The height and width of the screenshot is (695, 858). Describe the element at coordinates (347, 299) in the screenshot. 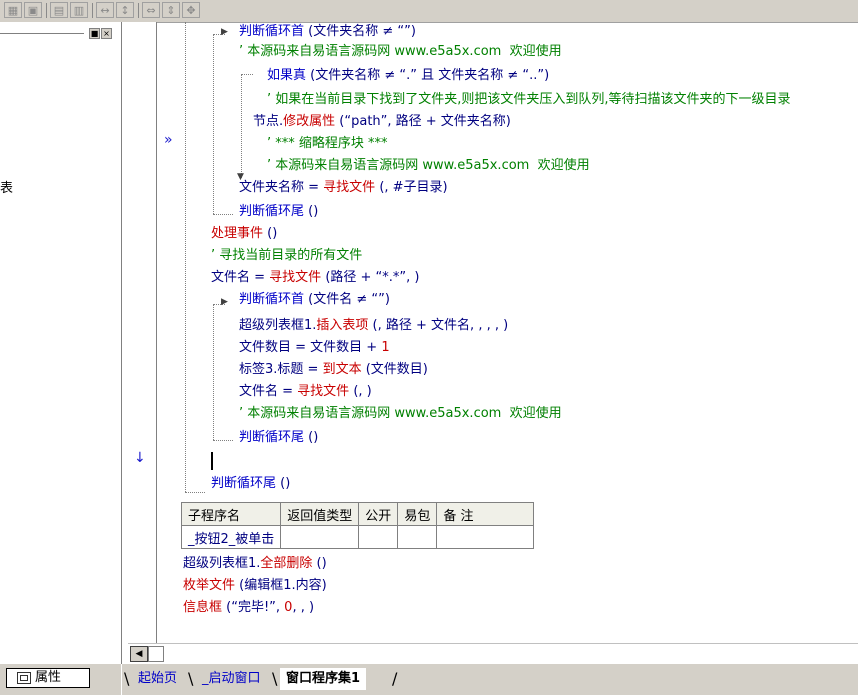

I see `code-token: (文件名 ≠ “”)` at that location.